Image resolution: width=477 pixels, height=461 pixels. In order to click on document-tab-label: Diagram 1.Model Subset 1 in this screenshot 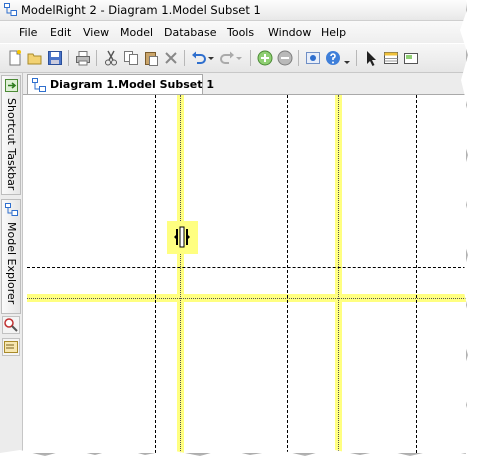, I will do `click(132, 84)`.